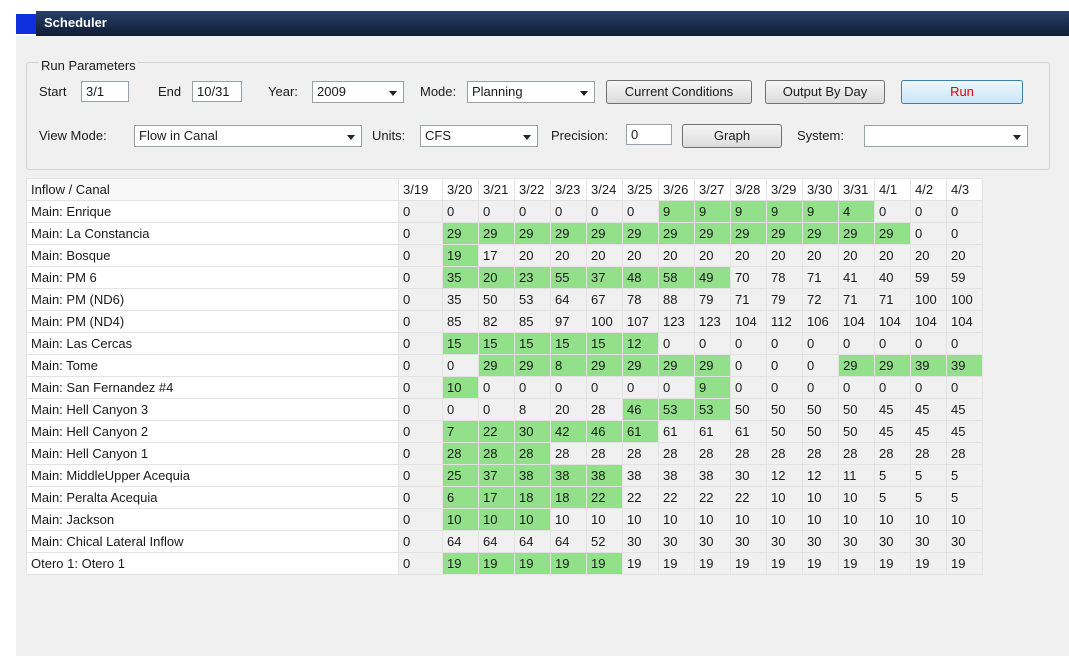 The height and width of the screenshot is (656, 1069). Describe the element at coordinates (784, 299) in the screenshot. I see `flow-value-cell: 79` at that location.